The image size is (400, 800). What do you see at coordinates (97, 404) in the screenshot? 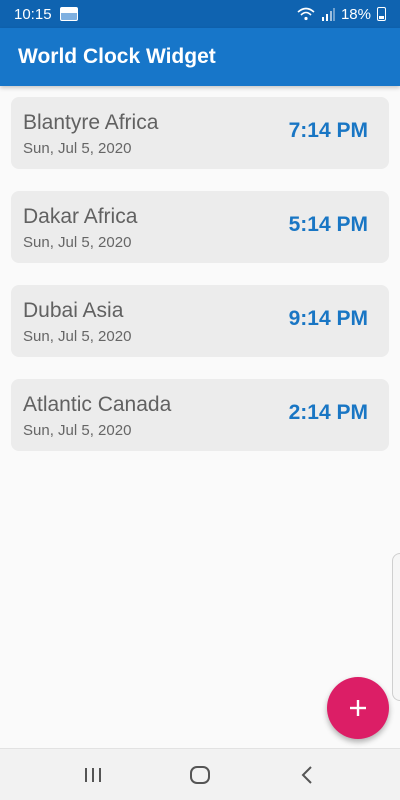
I see `clock-city: Atlantic Canada` at bounding box center [97, 404].